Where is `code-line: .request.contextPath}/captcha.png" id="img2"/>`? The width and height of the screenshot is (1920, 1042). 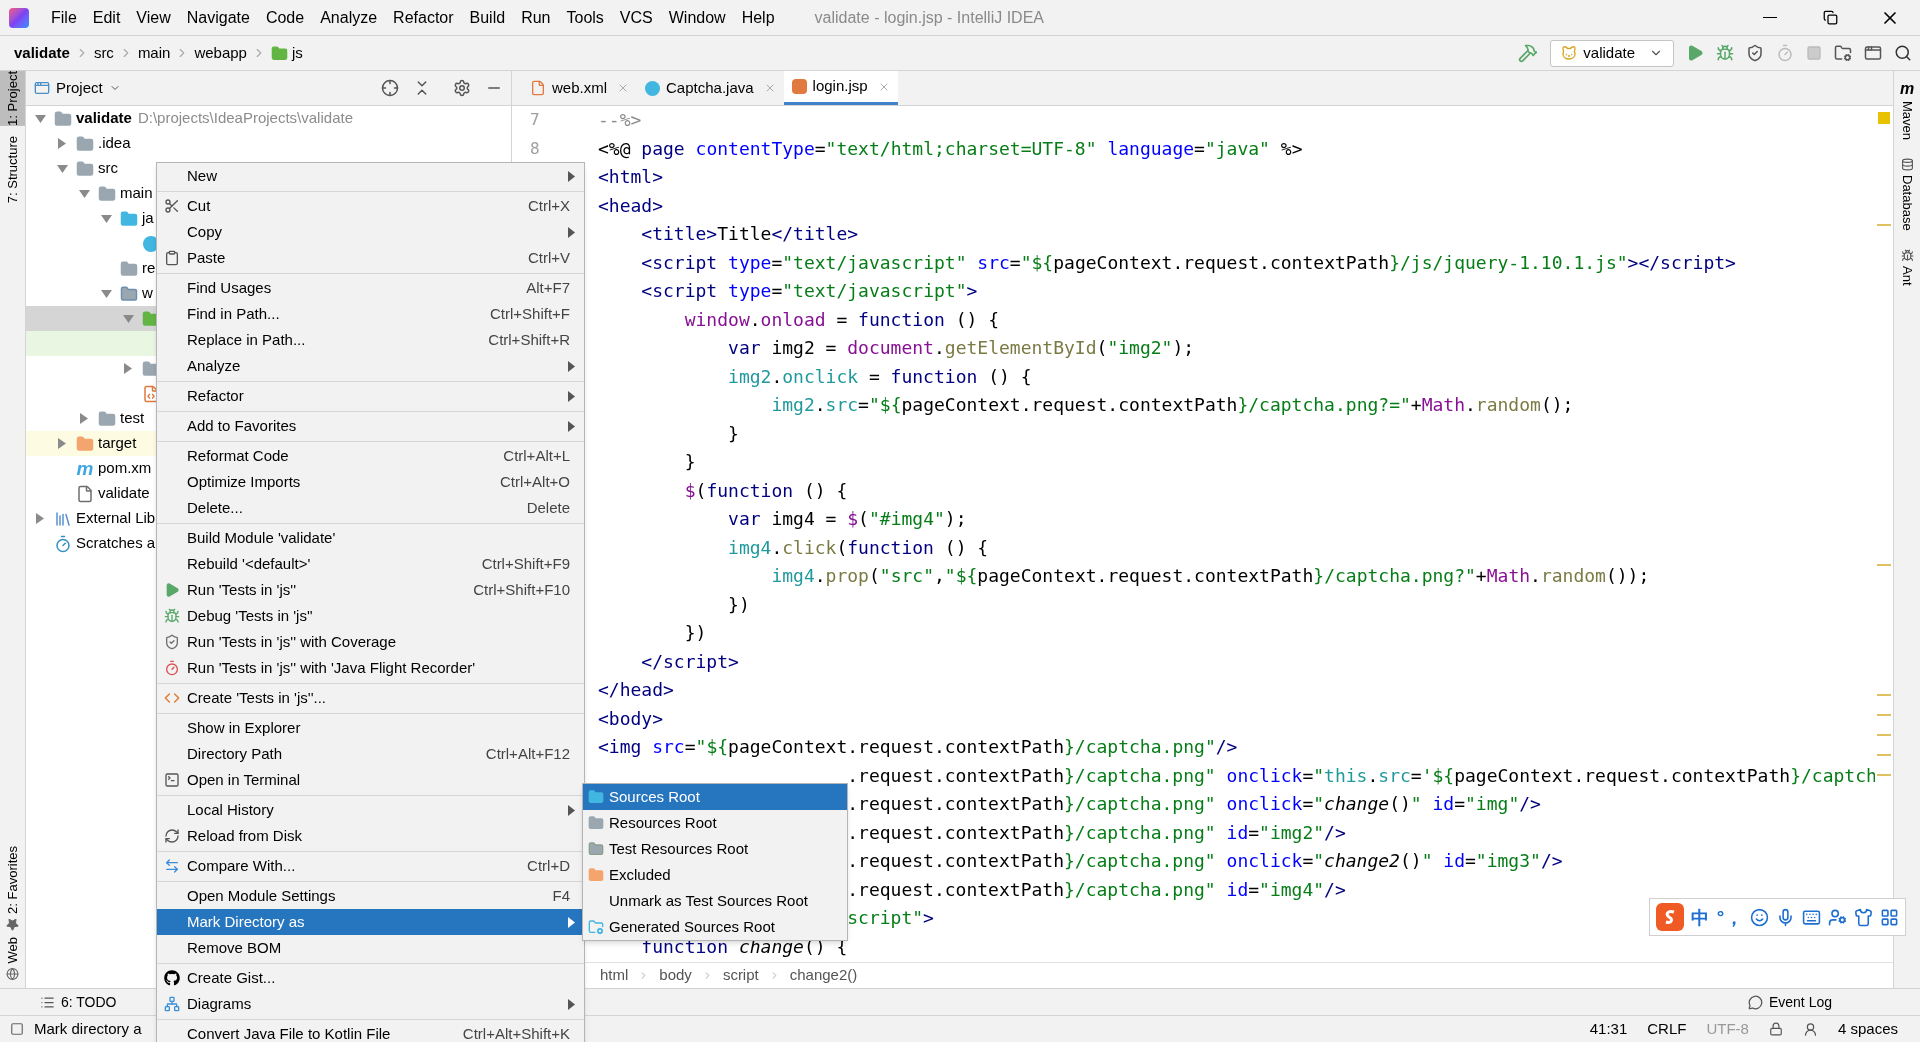 code-line: .request.contextPath}/captcha.png" id="img2"/> is located at coordinates (1096, 832).